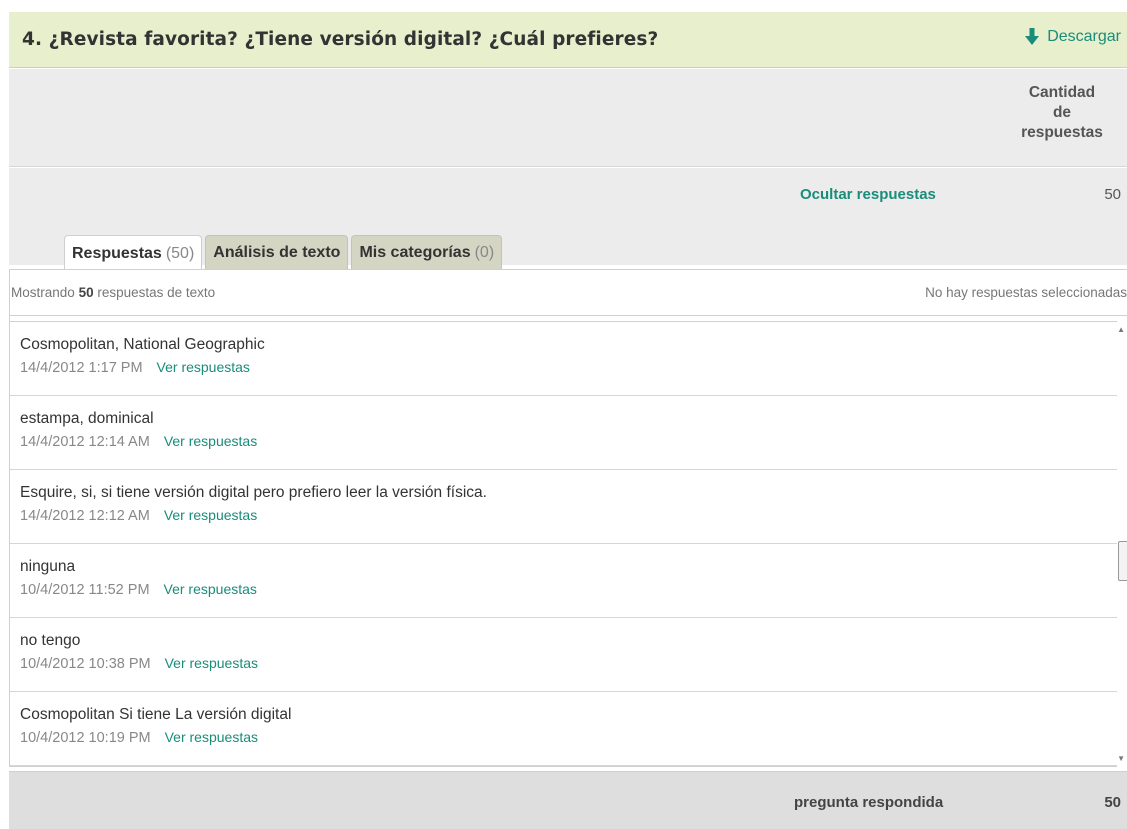 This screenshot has width=1127, height=829. I want to click on response-date: 14/4/2012 12:12 AM, so click(85, 516).